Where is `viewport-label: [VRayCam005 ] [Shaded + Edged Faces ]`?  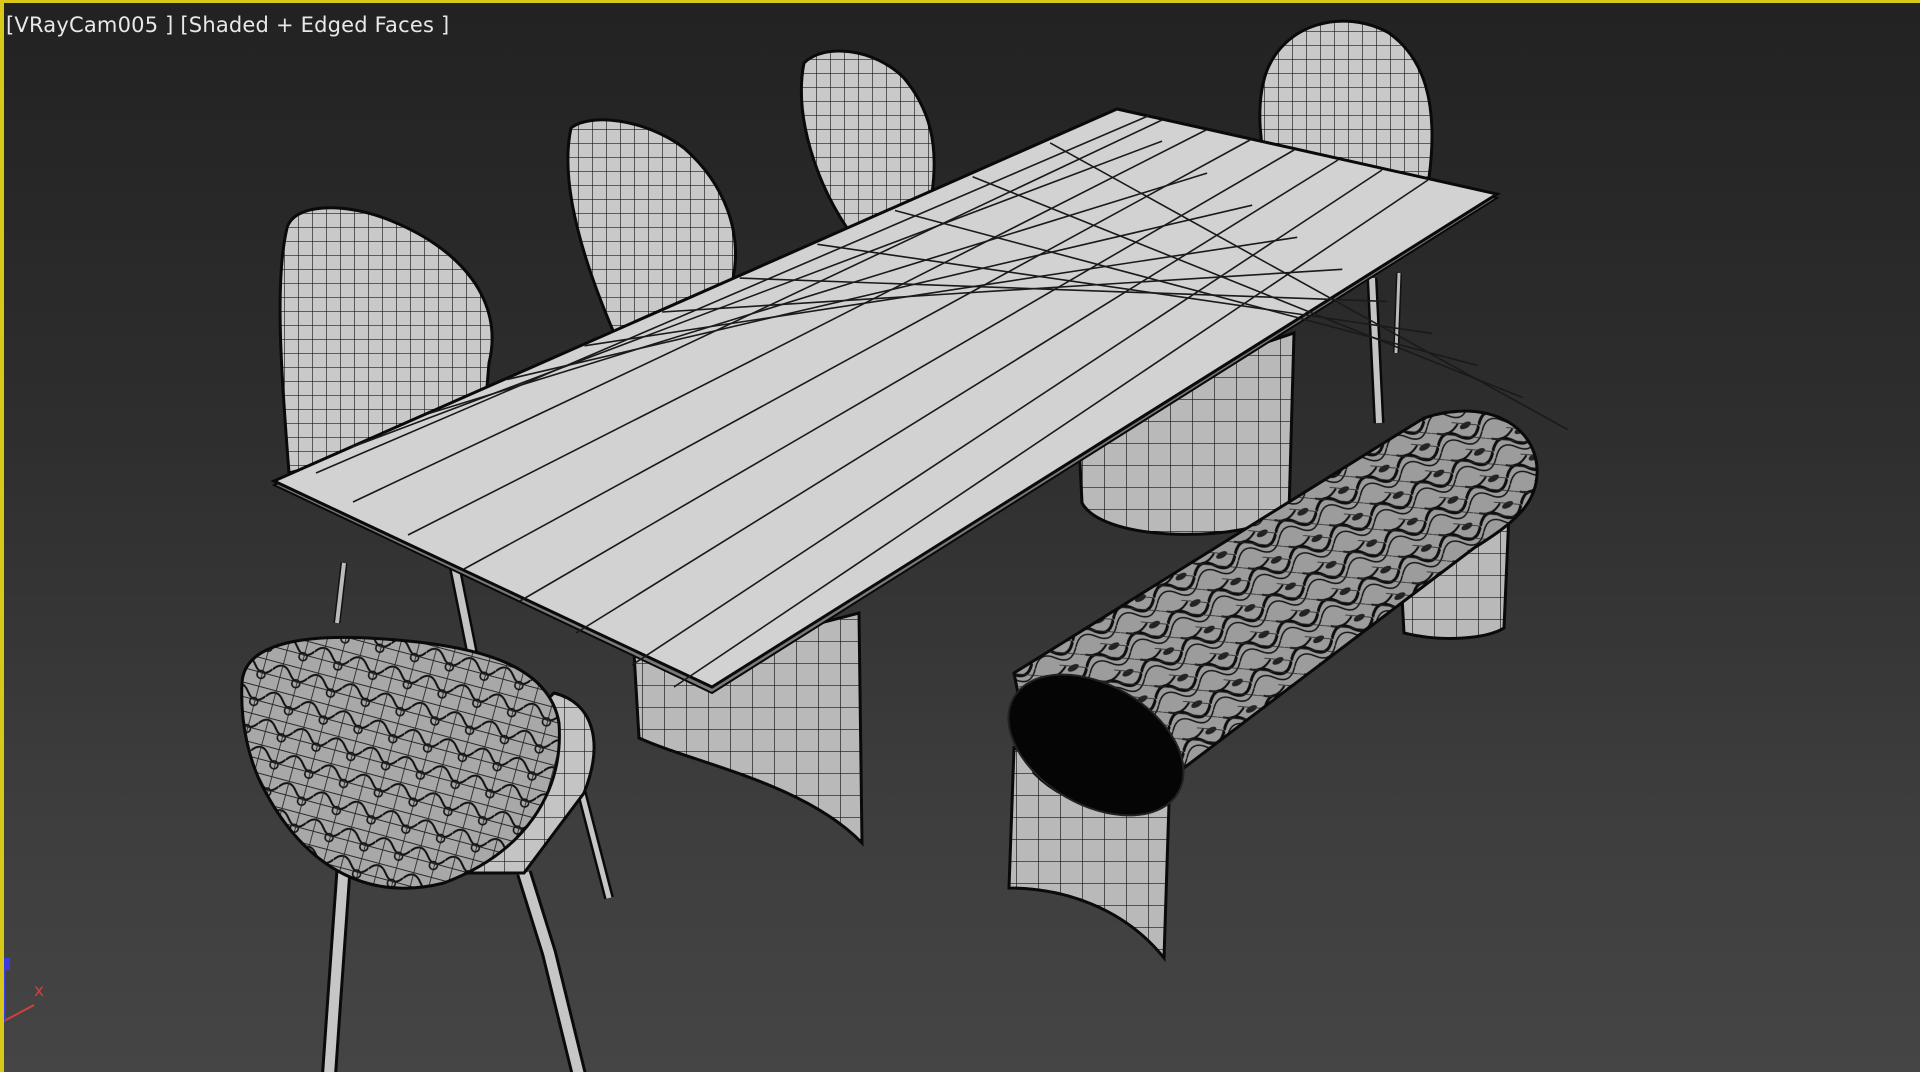
viewport-label: [VRayCam005 ] [Shaded + Edged Faces ] is located at coordinates (227, 25).